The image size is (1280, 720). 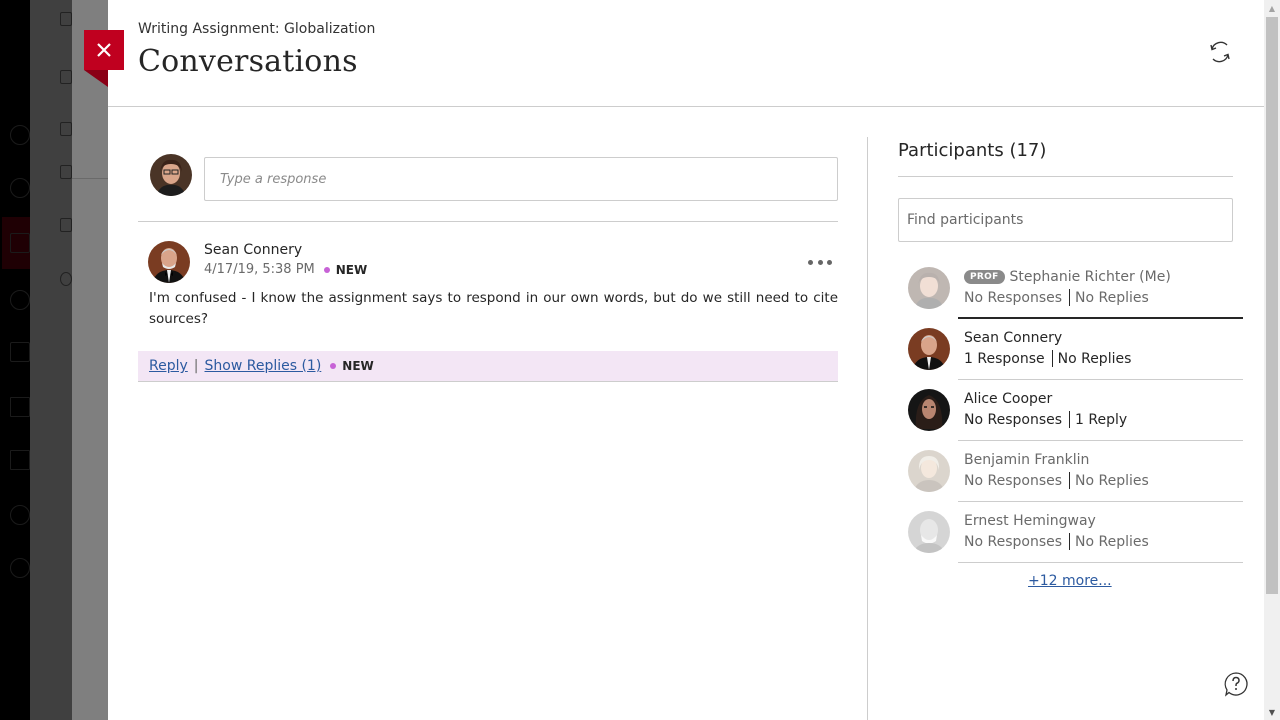 What do you see at coordinates (1074, 532) in the screenshot?
I see `participant-item: Ernest Hemingway No Responses No Replies` at bounding box center [1074, 532].